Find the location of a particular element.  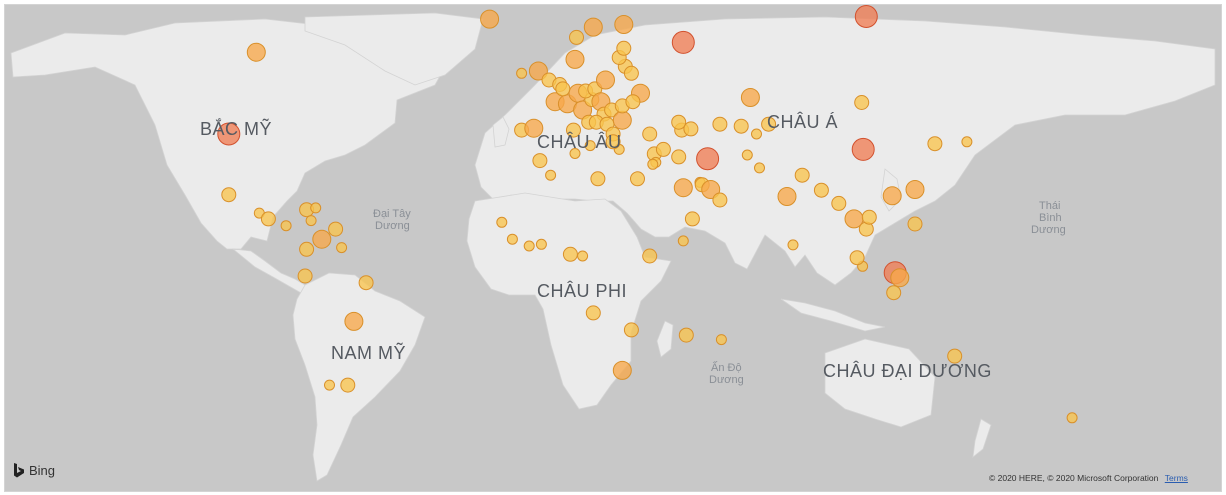

bing-logo: Bing is located at coordinates (34, 470).